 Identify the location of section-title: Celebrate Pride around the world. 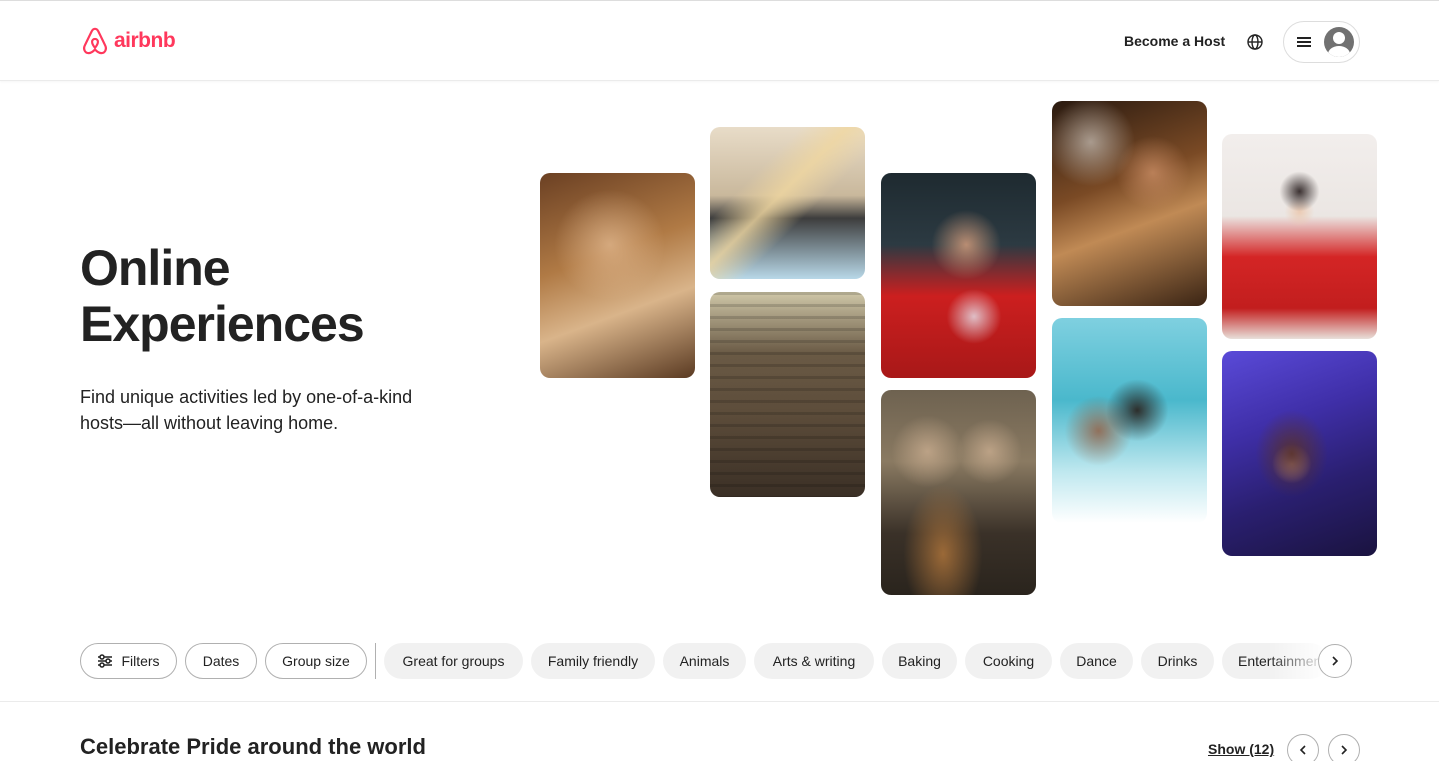
(253, 746).